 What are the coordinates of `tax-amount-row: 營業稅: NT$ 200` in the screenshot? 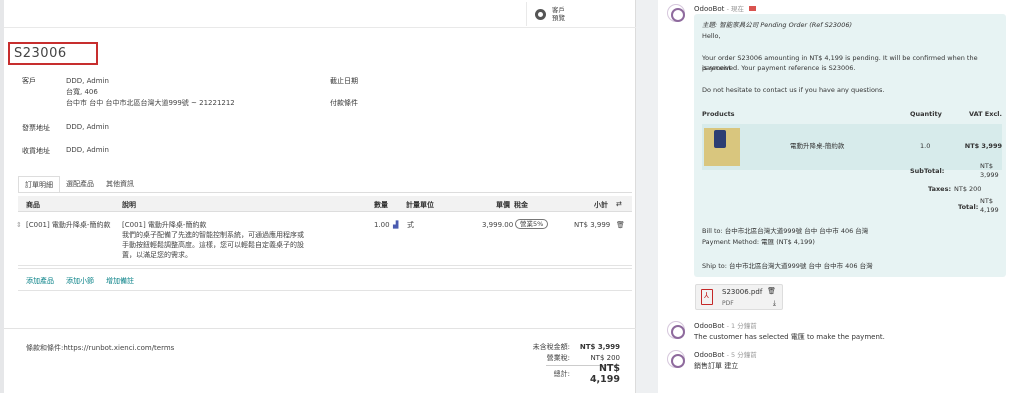 It's located at (560, 357).